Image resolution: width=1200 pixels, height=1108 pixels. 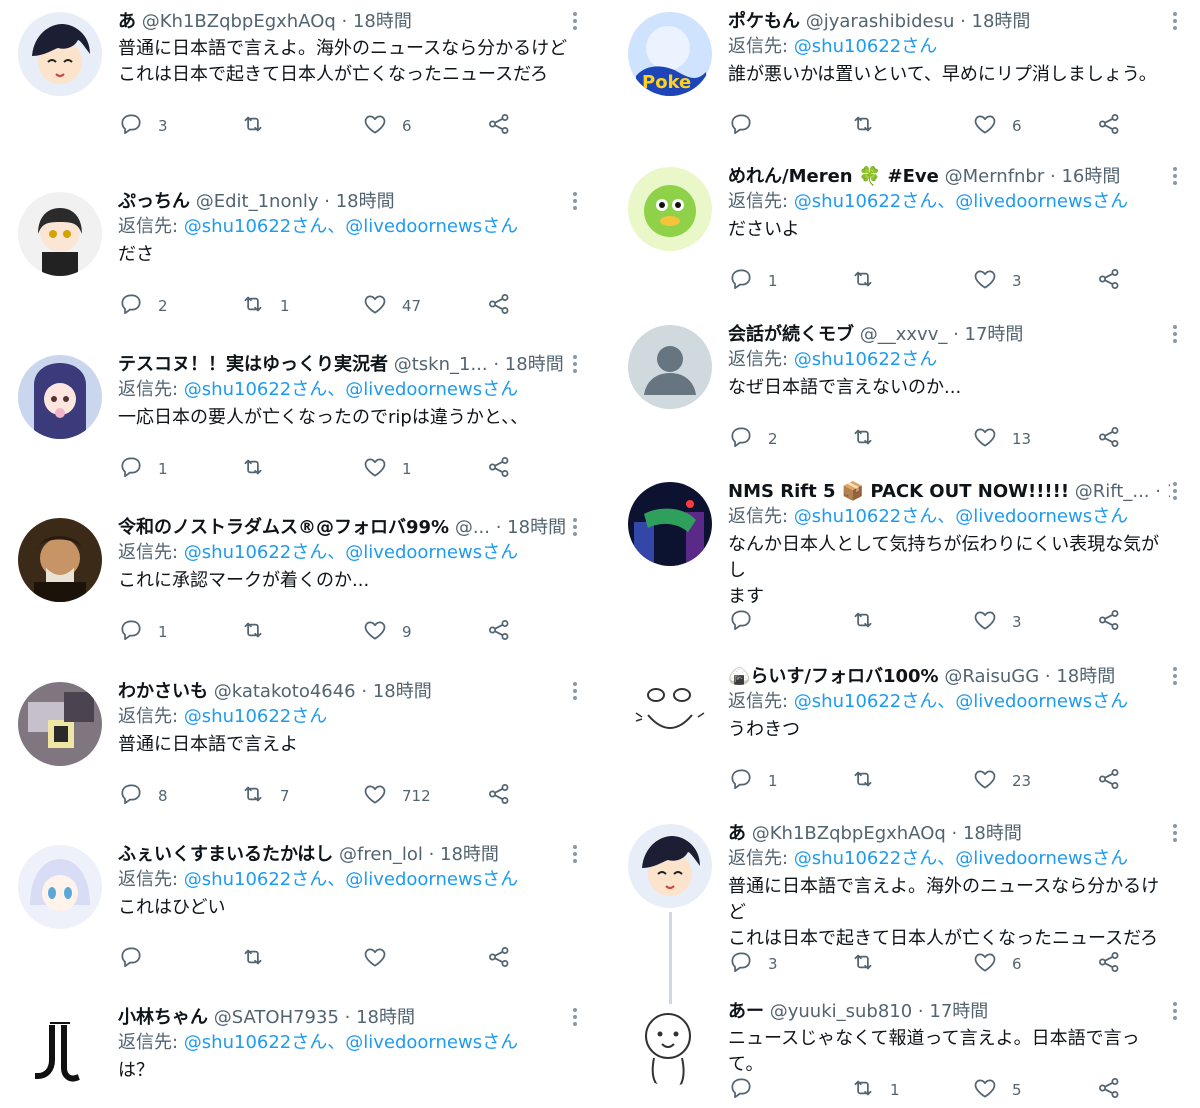 I want to click on user-handle: @Mernfnbr, so click(x=995, y=176).